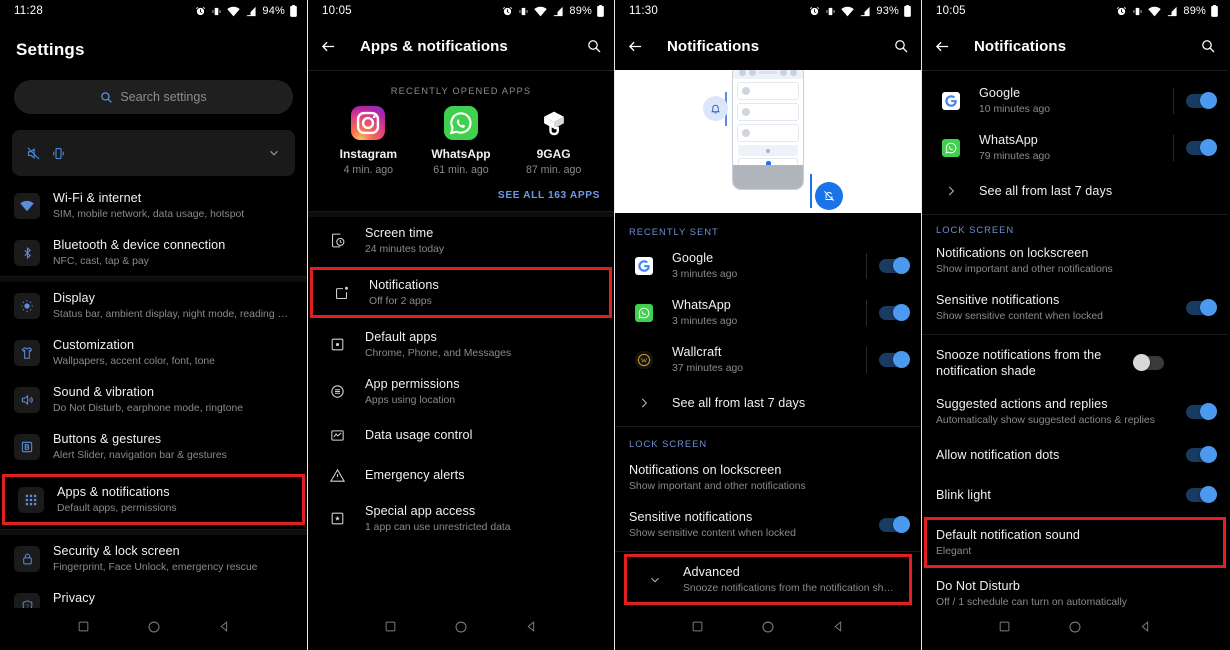  Describe the element at coordinates (337, 391) in the screenshot. I see `permissions-icon` at that location.